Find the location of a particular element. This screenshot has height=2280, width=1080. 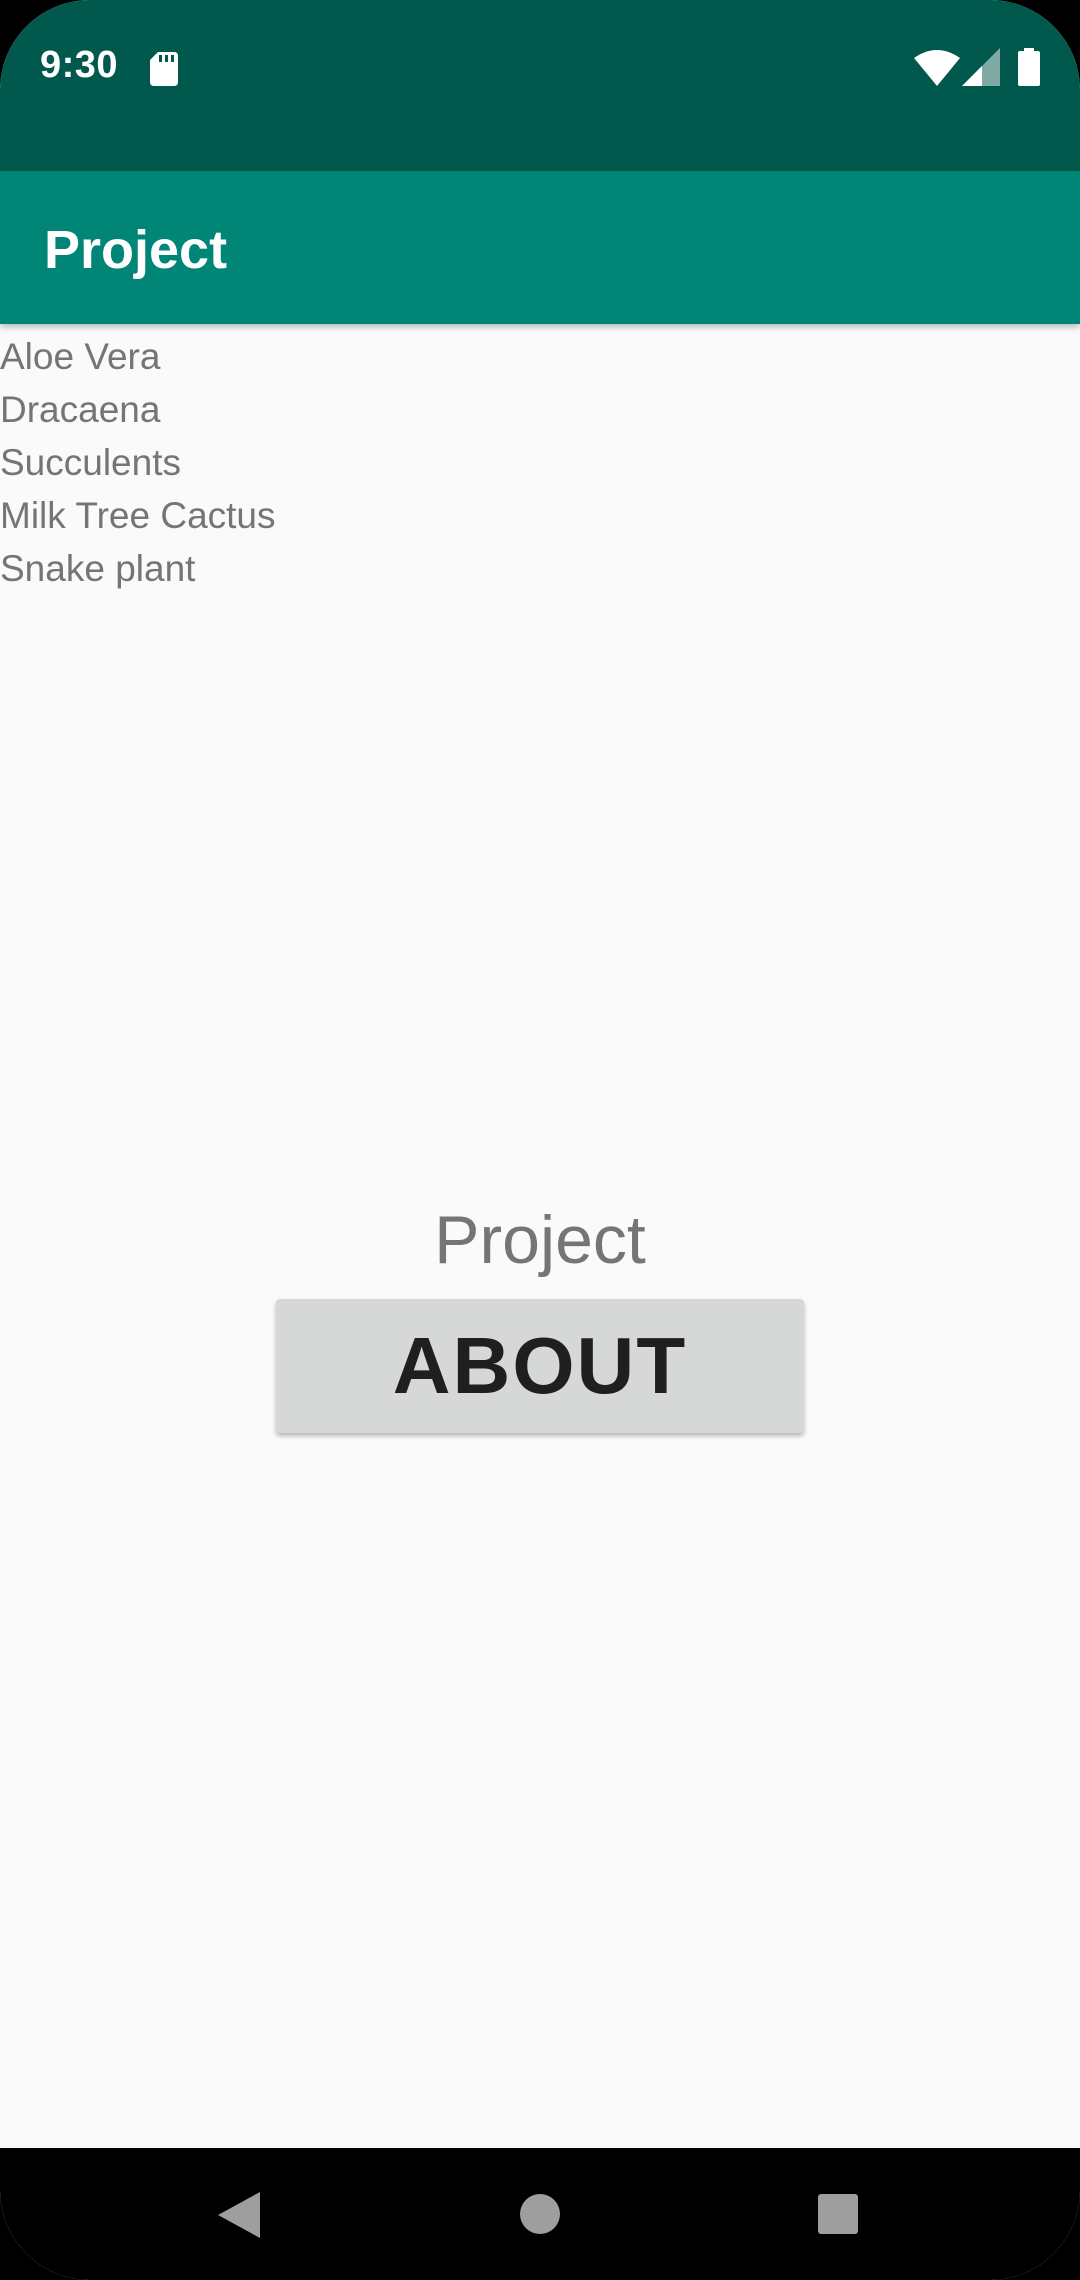

about-button: ABOUT is located at coordinates (540, 1366).